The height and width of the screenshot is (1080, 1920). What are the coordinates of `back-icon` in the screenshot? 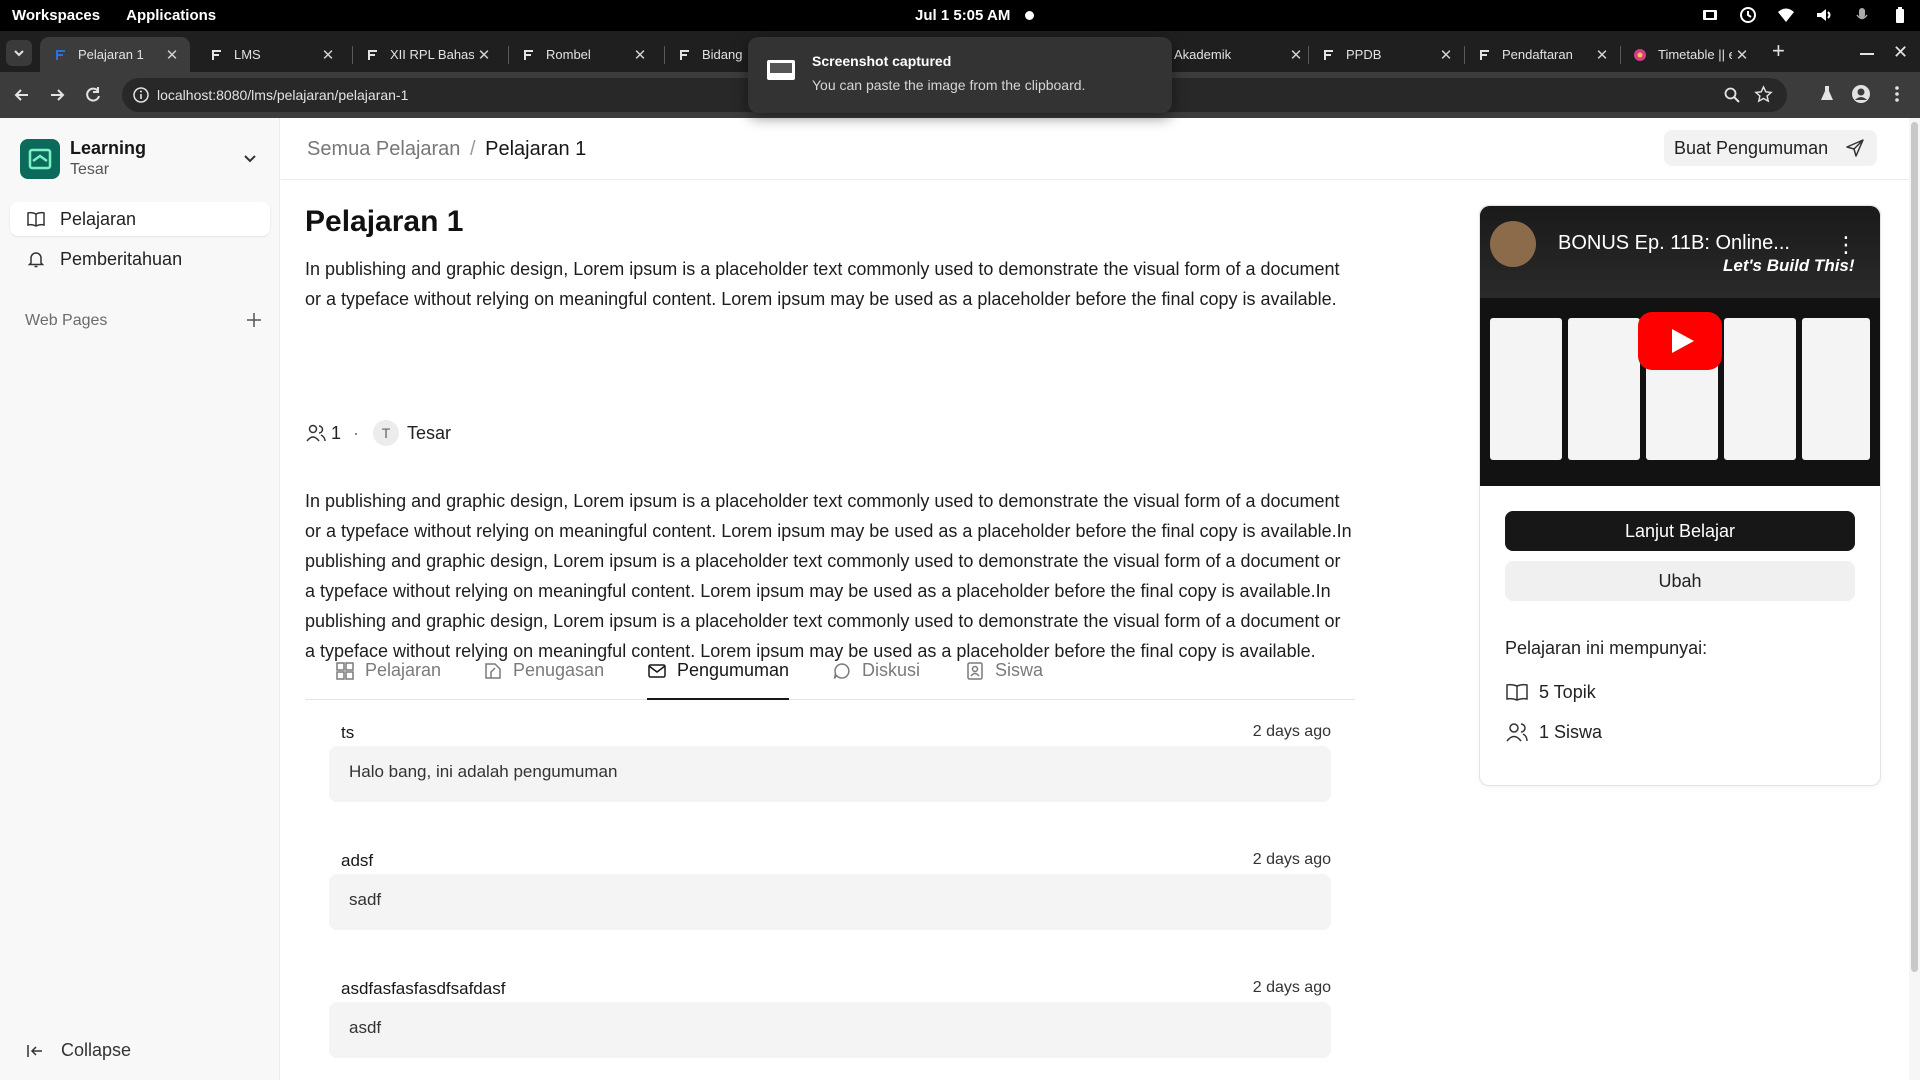 It's located at (22, 95).